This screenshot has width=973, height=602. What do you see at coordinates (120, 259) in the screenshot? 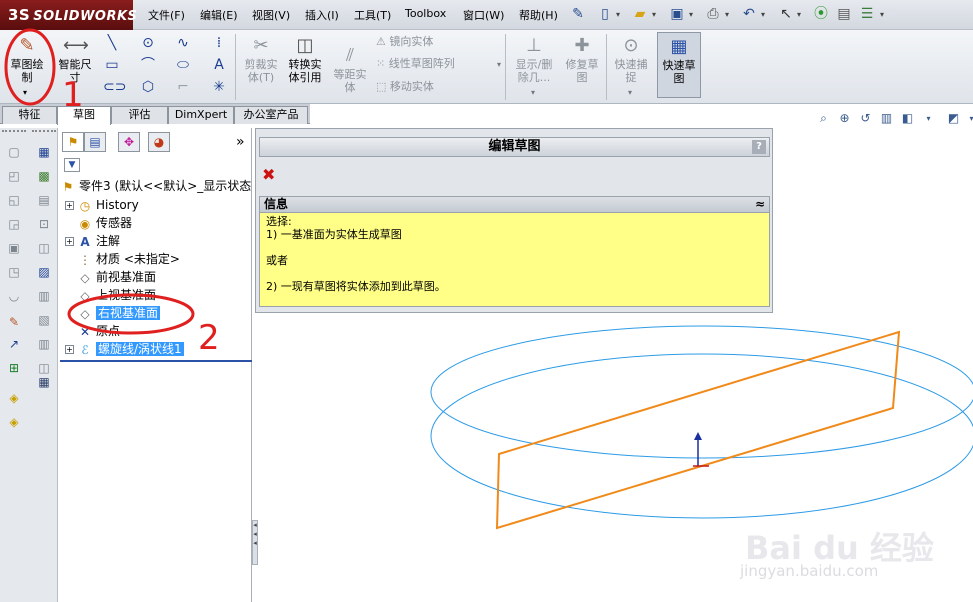
I see `tree-item-material: ⋮ 材质 <未指定>` at bounding box center [120, 259].